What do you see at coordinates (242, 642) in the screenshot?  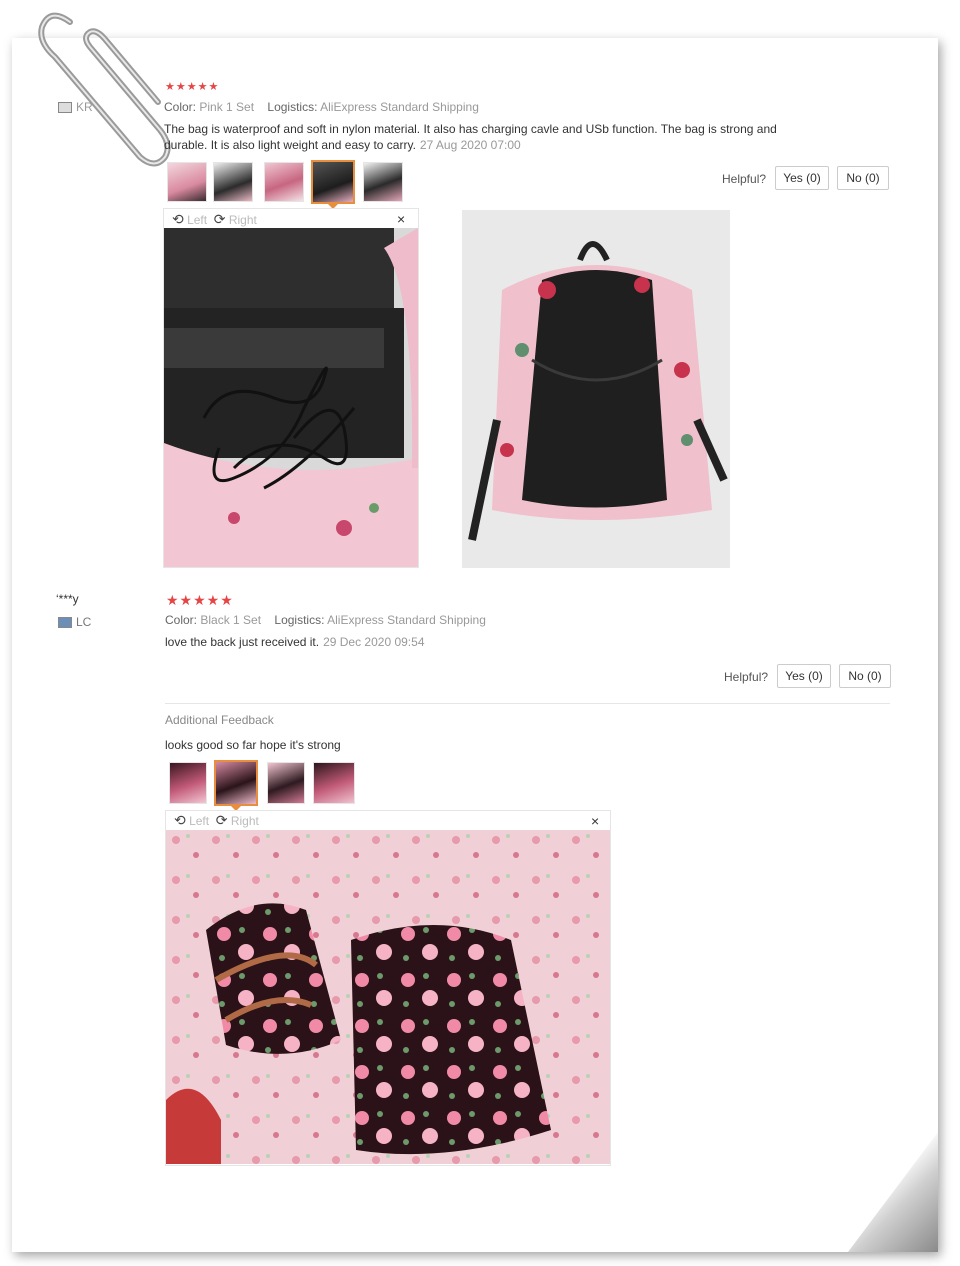 I see `review-text-line: love the back just received it.` at bounding box center [242, 642].